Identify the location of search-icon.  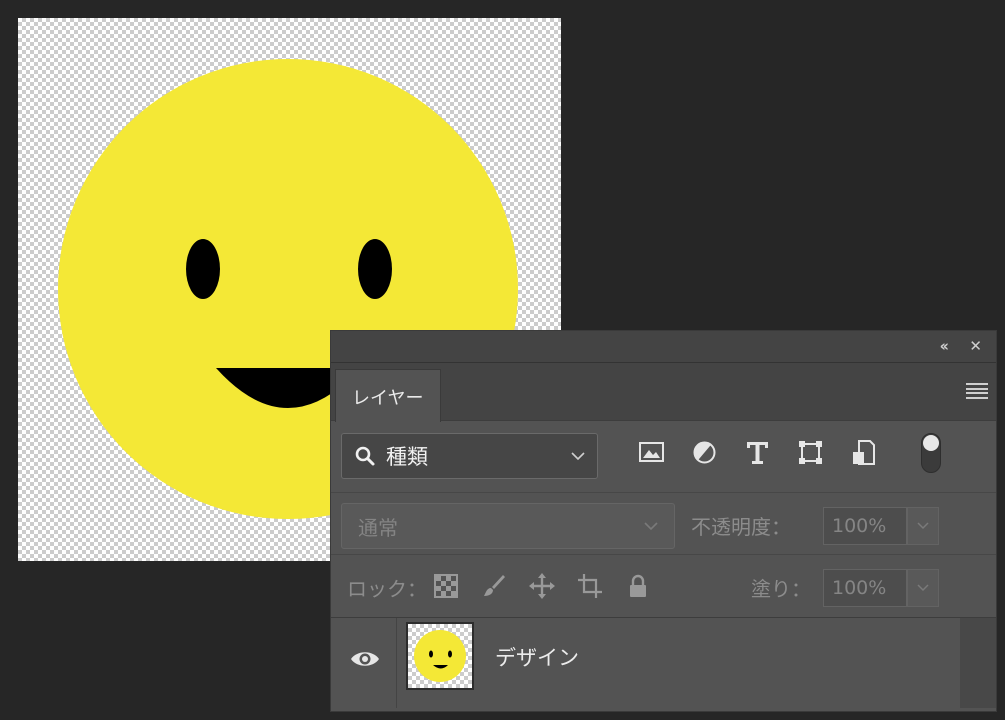
(365, 456).